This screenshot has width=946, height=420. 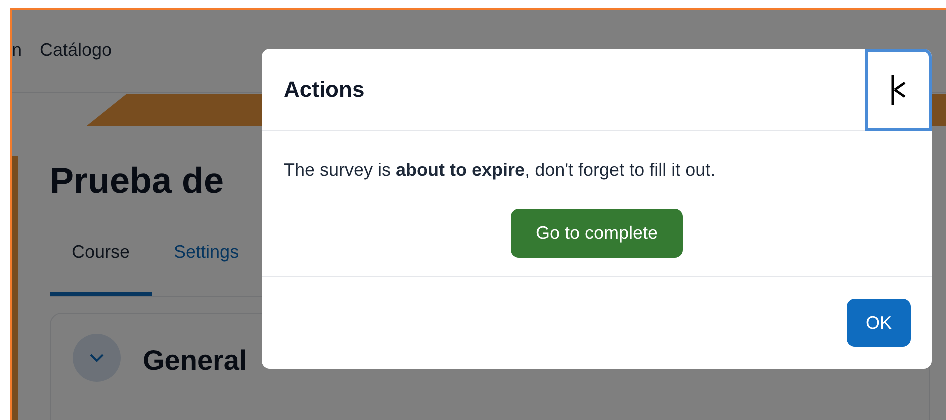 I want to click on go-to-complete-button: Go to complete, so click(x=597, y=233).